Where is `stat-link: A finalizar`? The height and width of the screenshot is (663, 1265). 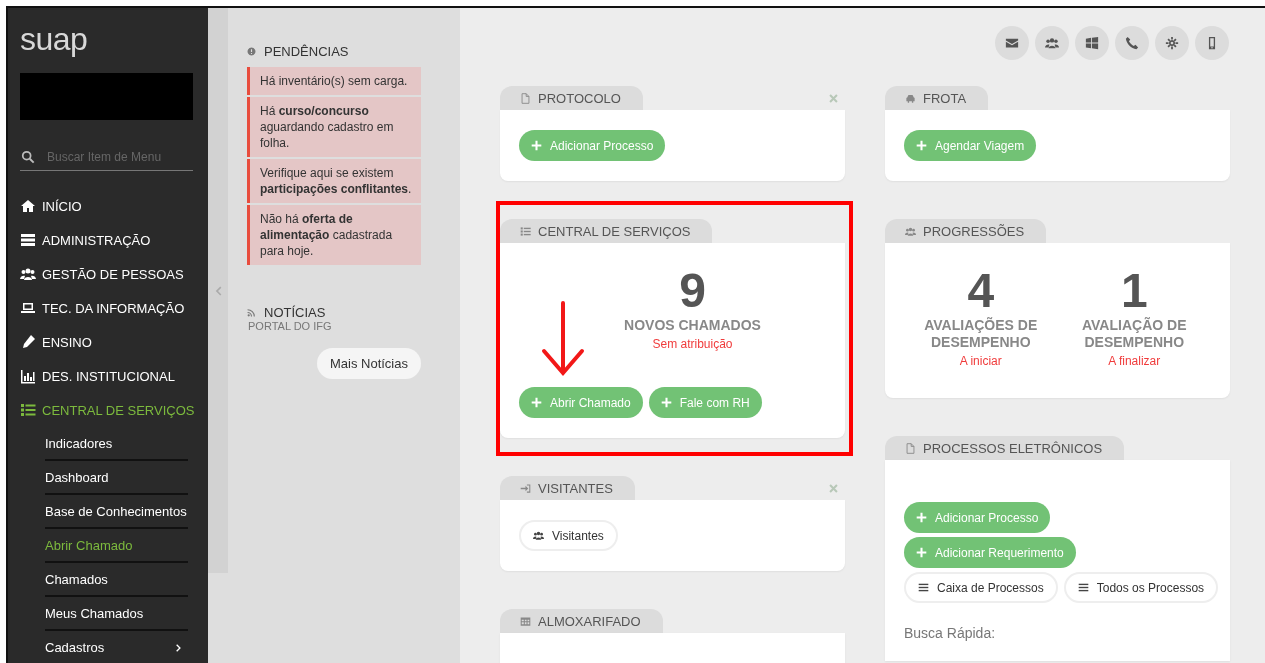
stat-link: A finalizar is located at coordinates (1134, 361).